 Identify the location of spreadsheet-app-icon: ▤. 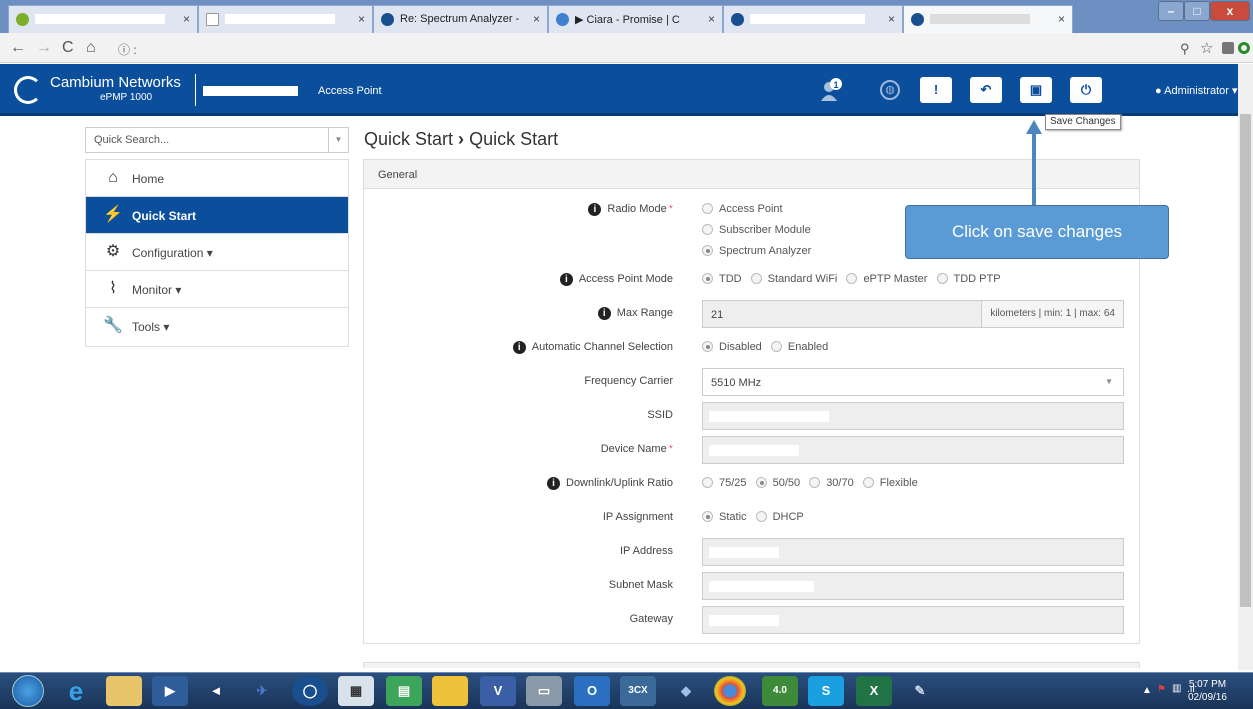
(404, 691).